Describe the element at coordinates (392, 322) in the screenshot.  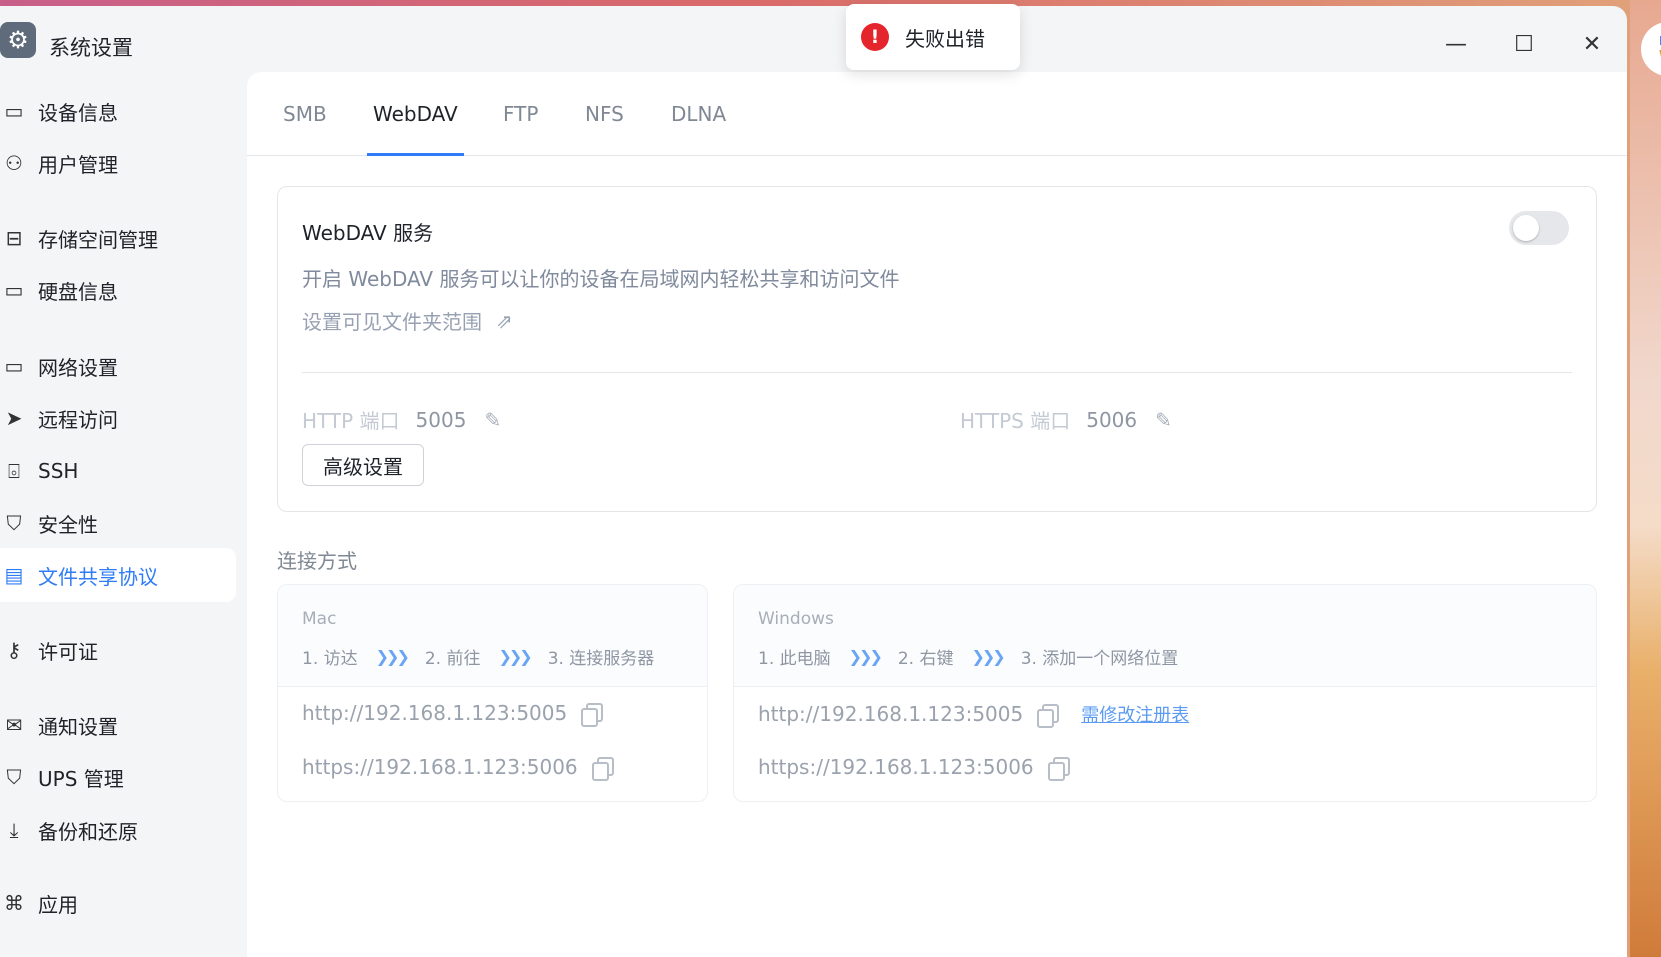
I see `visible-folders-label: 设置可见文件夹范围` at that location.